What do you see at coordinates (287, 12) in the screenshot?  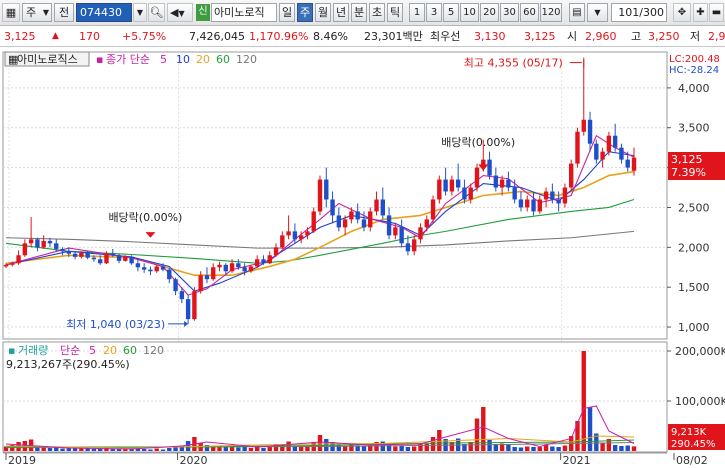 I see `period-tab-0: 일` at bounding box center [287, 12].